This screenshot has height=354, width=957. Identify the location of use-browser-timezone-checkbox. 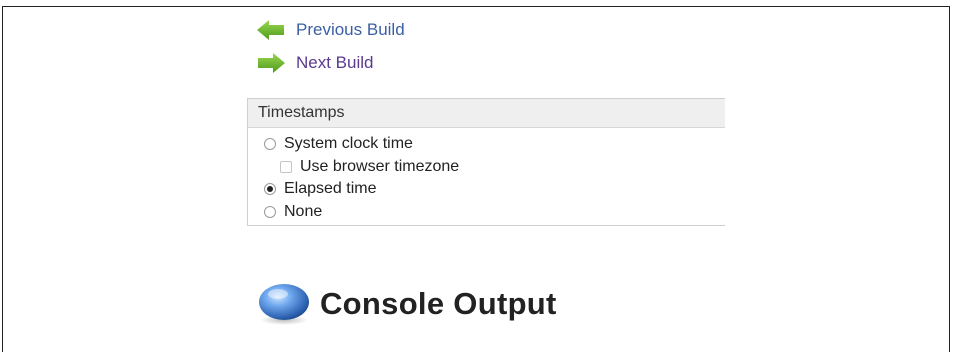
(286, 167).